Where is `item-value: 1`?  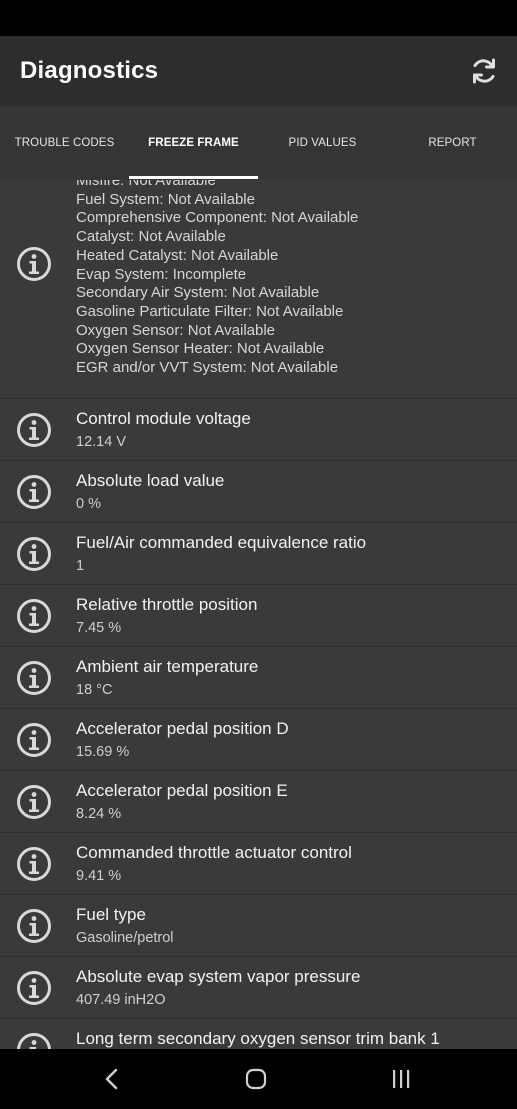 item-value: 1 is located at coordinates (80, 566).